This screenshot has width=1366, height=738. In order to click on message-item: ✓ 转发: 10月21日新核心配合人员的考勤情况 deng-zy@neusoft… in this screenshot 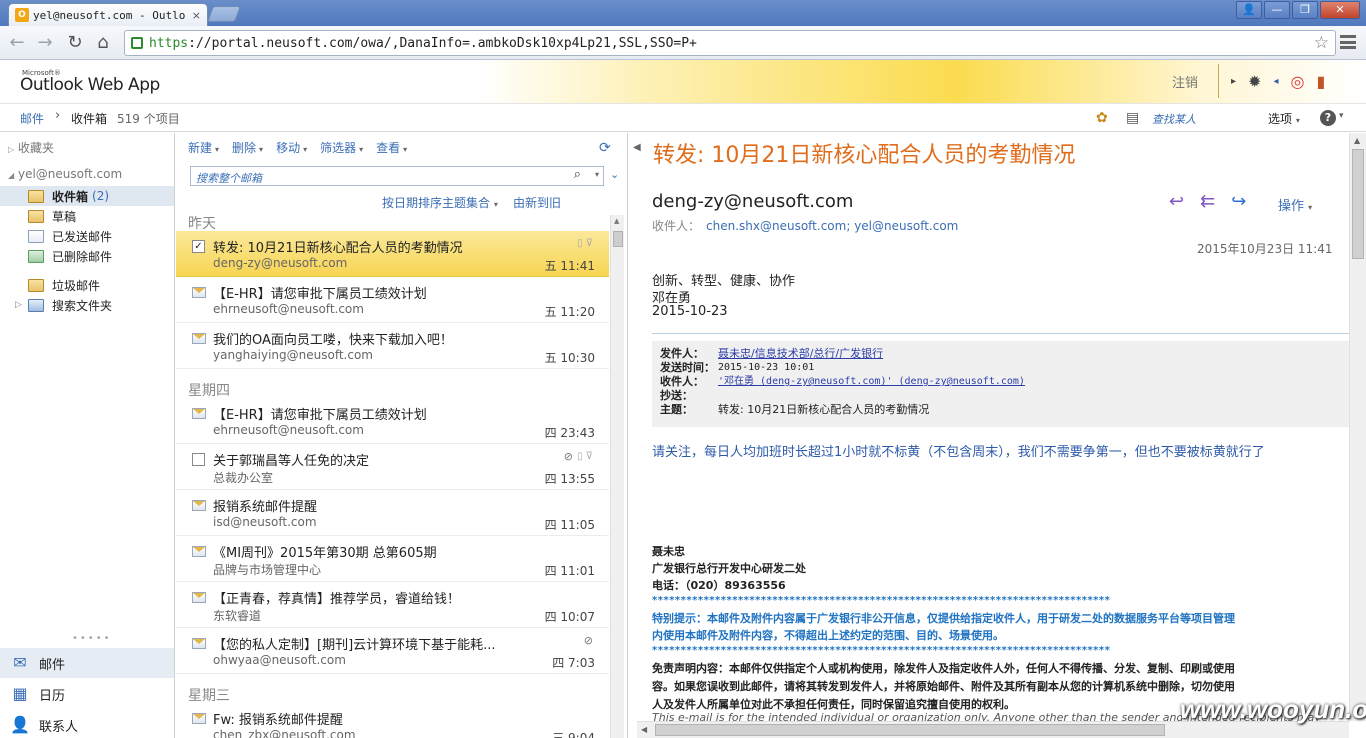, I will do `click(392, 254)`.